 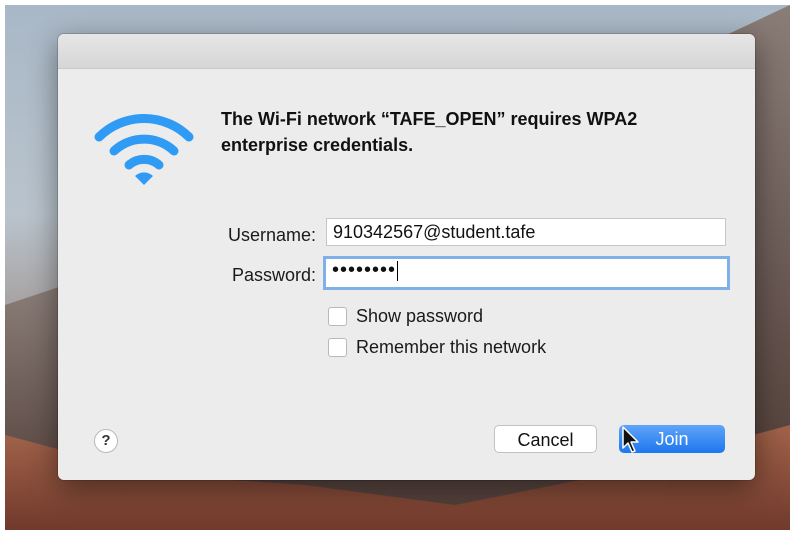 I want to click on dialog-titlebar, so click(x=406, y=51).